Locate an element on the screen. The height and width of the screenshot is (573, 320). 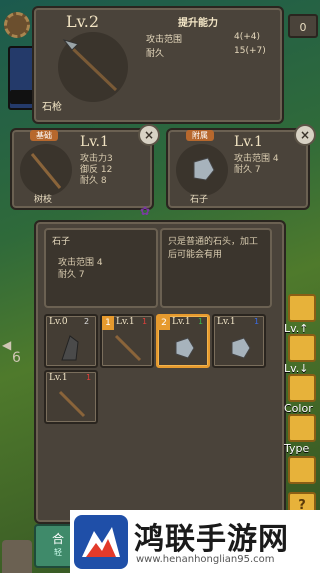
sort-level-up-button: Lv.↑ is located at coordinates (300, 314).